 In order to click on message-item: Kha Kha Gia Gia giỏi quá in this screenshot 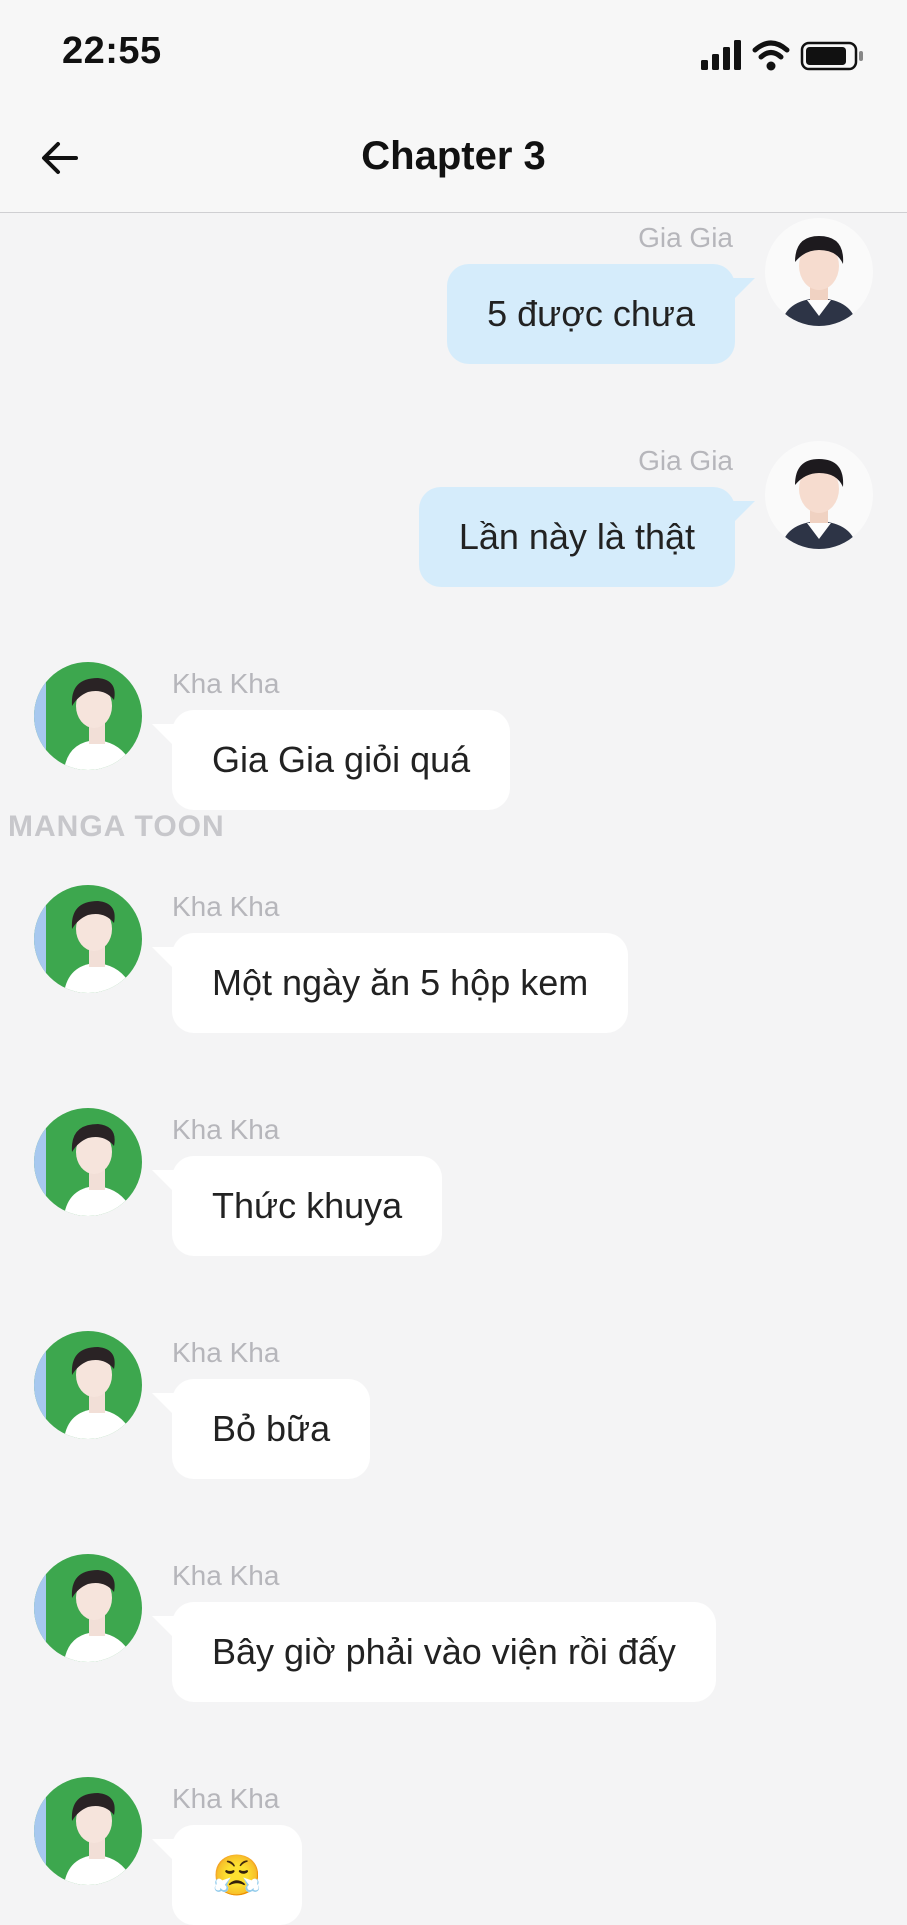, I will do `click(453, 768)`.